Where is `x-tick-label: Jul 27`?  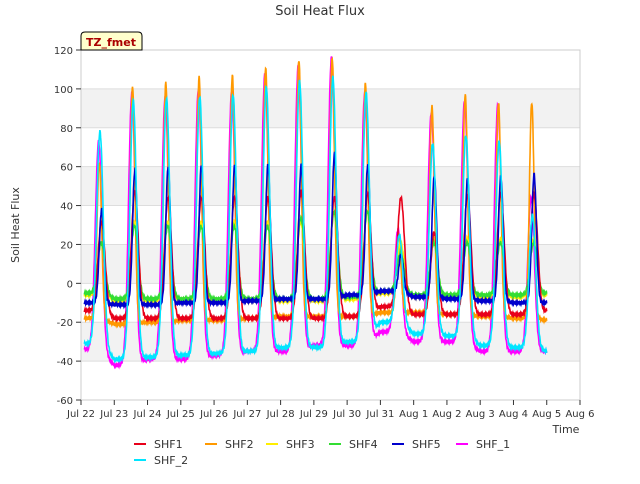
x-tick-label: Jul 27 is located at coordinates (246, 414).